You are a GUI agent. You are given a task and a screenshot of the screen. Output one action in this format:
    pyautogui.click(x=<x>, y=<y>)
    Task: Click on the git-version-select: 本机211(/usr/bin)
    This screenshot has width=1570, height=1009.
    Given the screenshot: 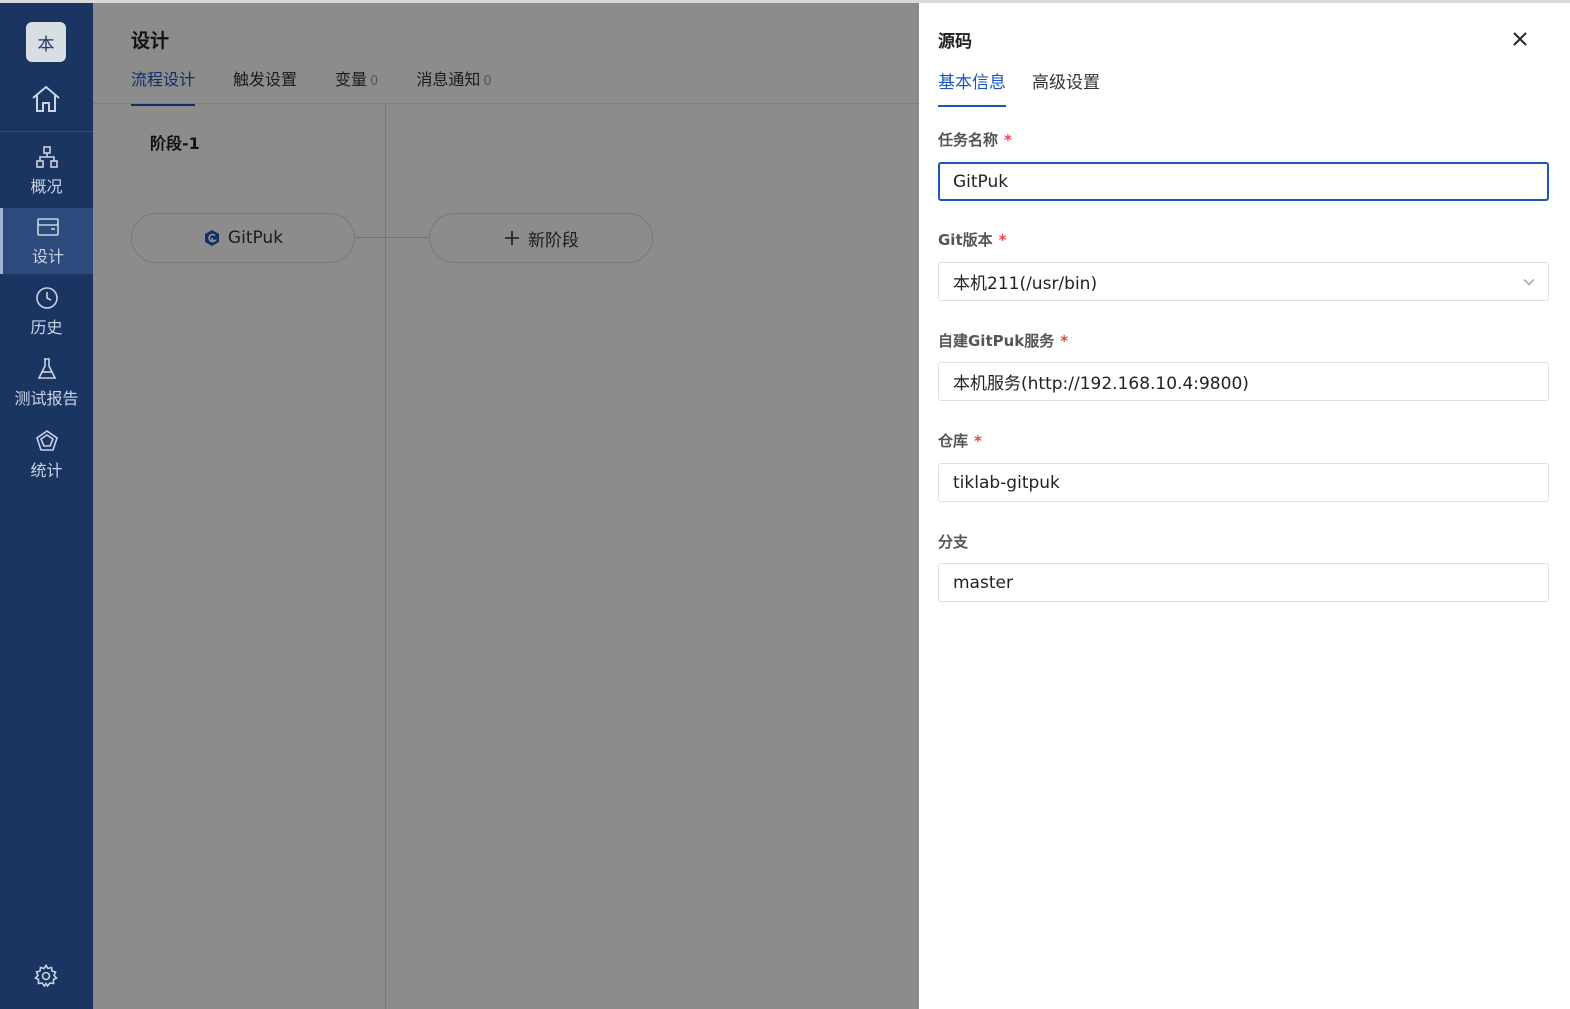 What is the action you would take?
    pyautogui.click(x=1243, y=281)
    